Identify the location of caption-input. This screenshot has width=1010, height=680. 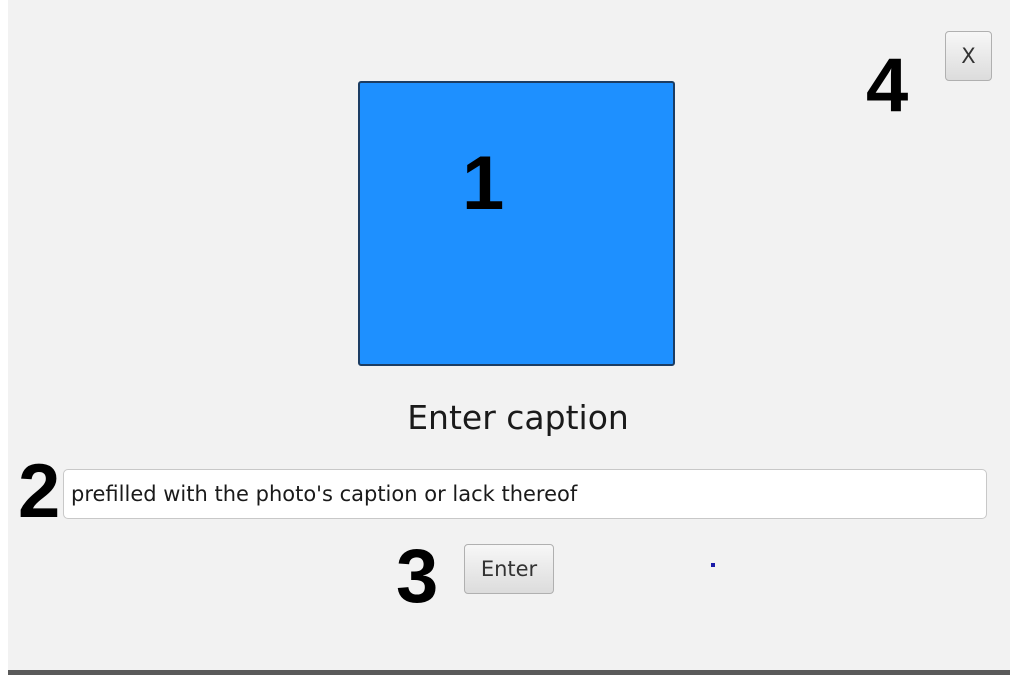
(525, 494).